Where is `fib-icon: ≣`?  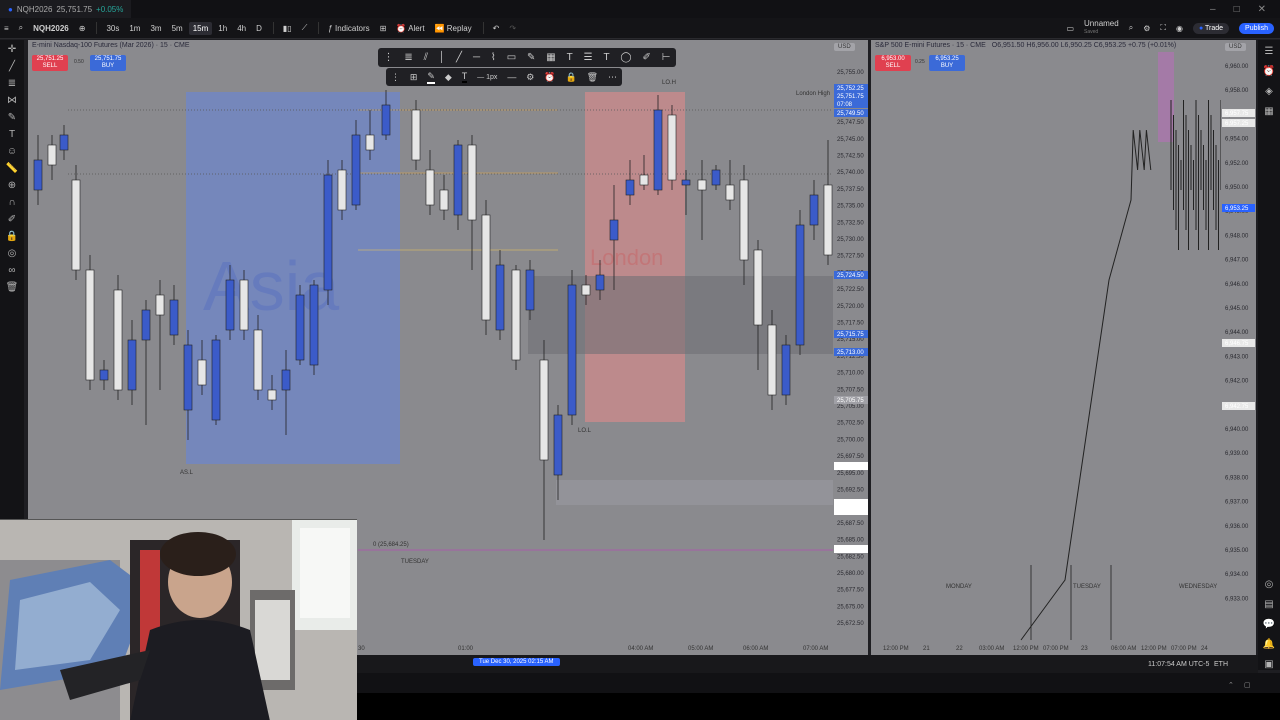
fib-icon: ≣ is located at coordinates (12, 83).